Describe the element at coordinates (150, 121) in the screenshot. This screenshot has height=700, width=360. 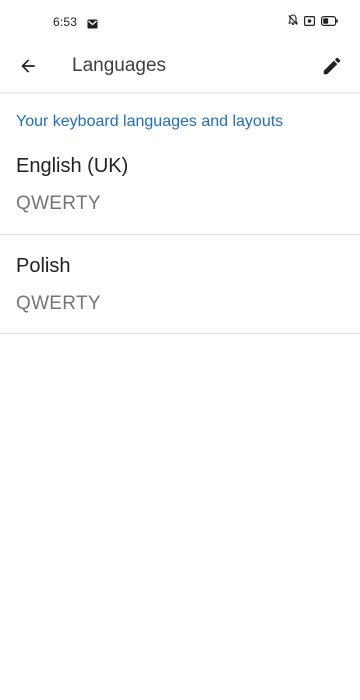
I see `section-header: Your keyboard languages and layouts` at that location.